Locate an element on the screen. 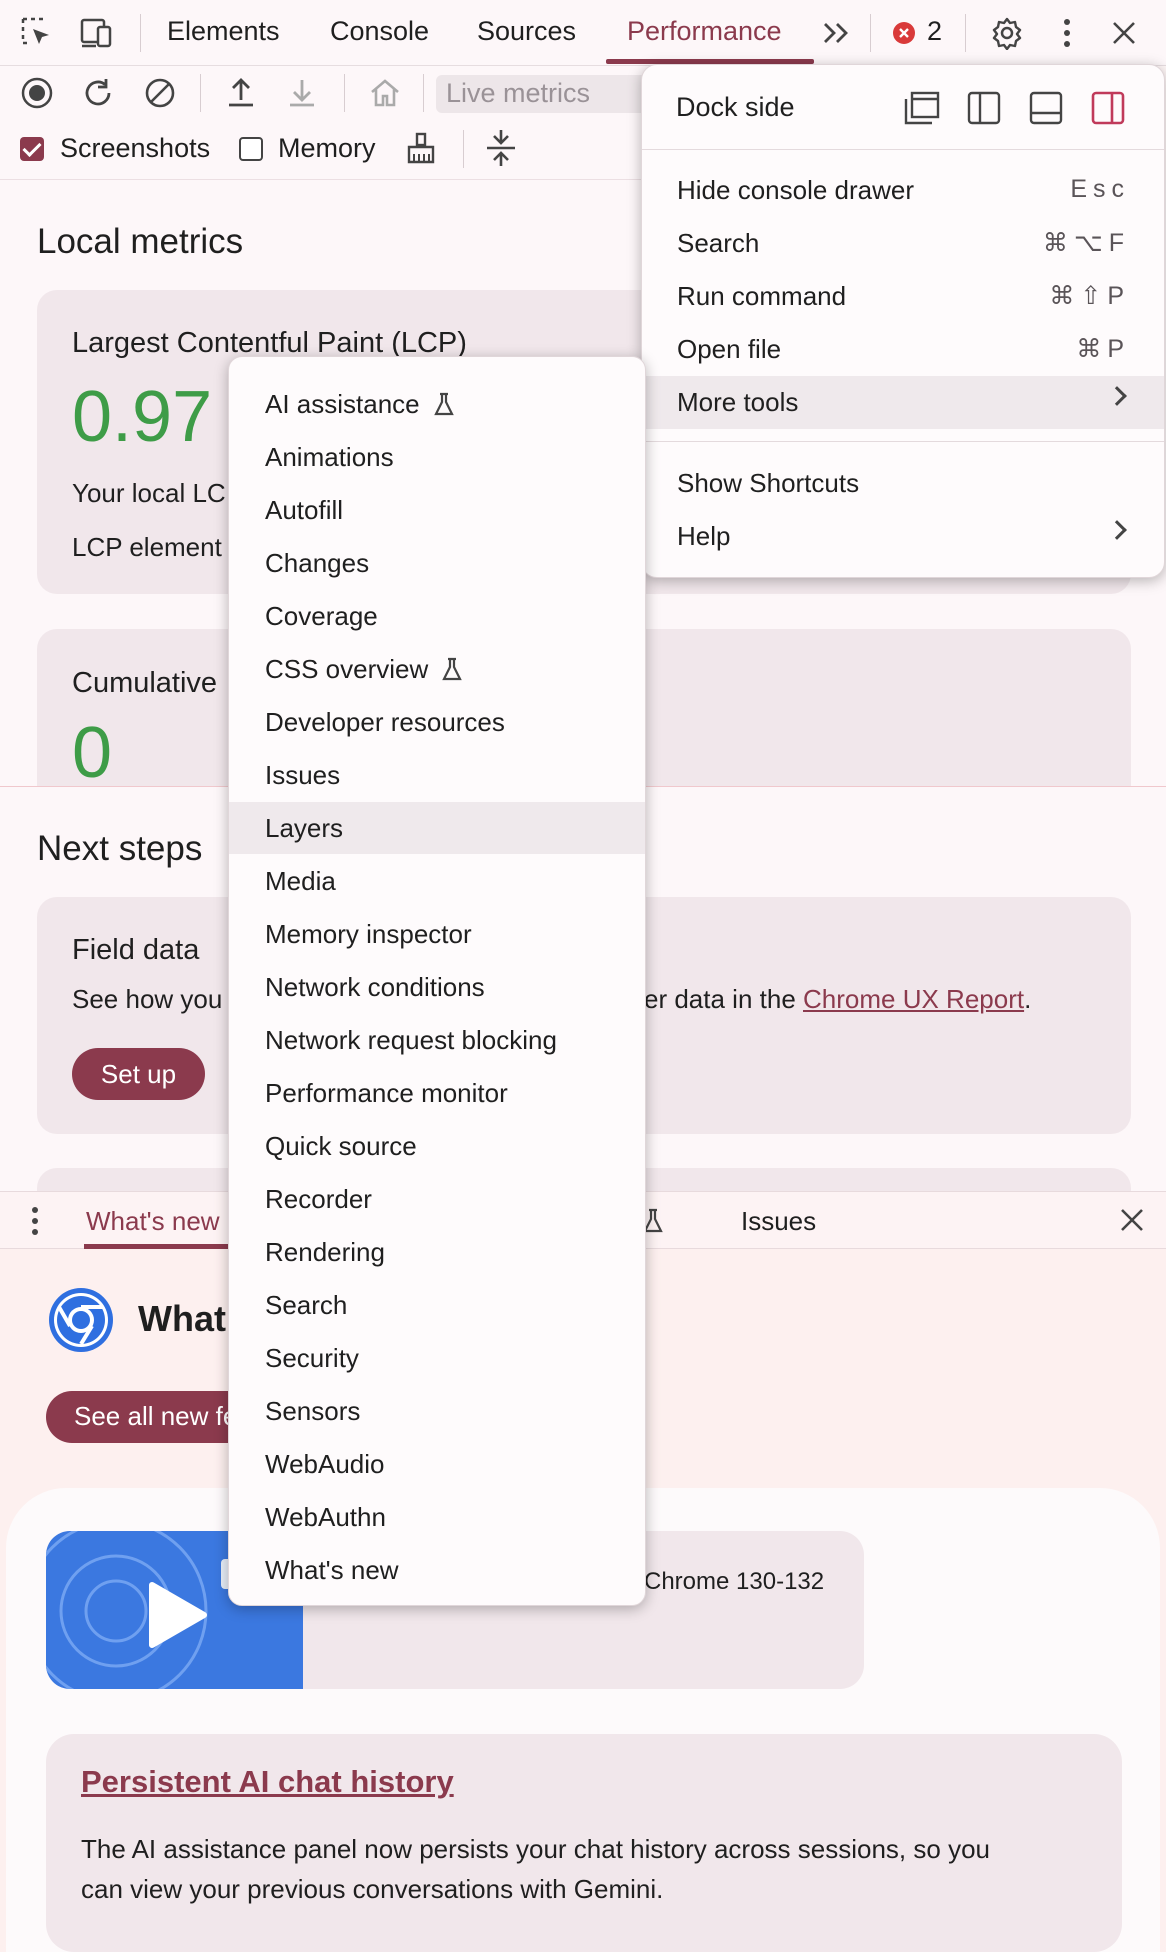  home-icon is located at coordinates (385, 93).